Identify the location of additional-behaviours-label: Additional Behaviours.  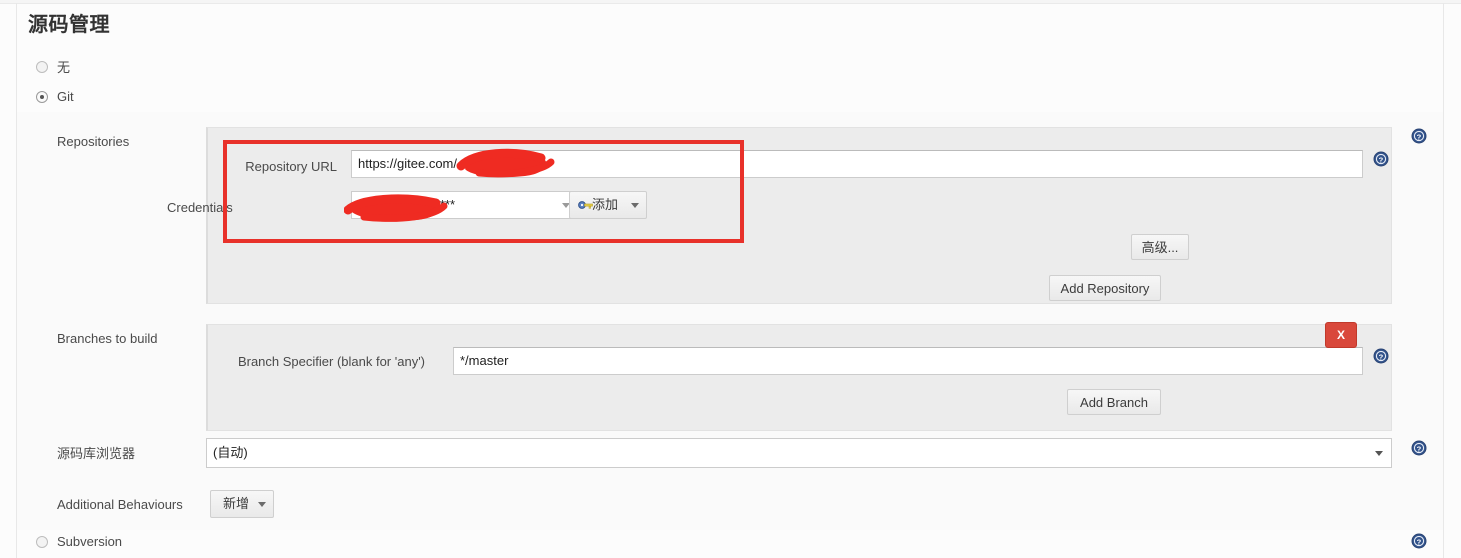
(120, 504).